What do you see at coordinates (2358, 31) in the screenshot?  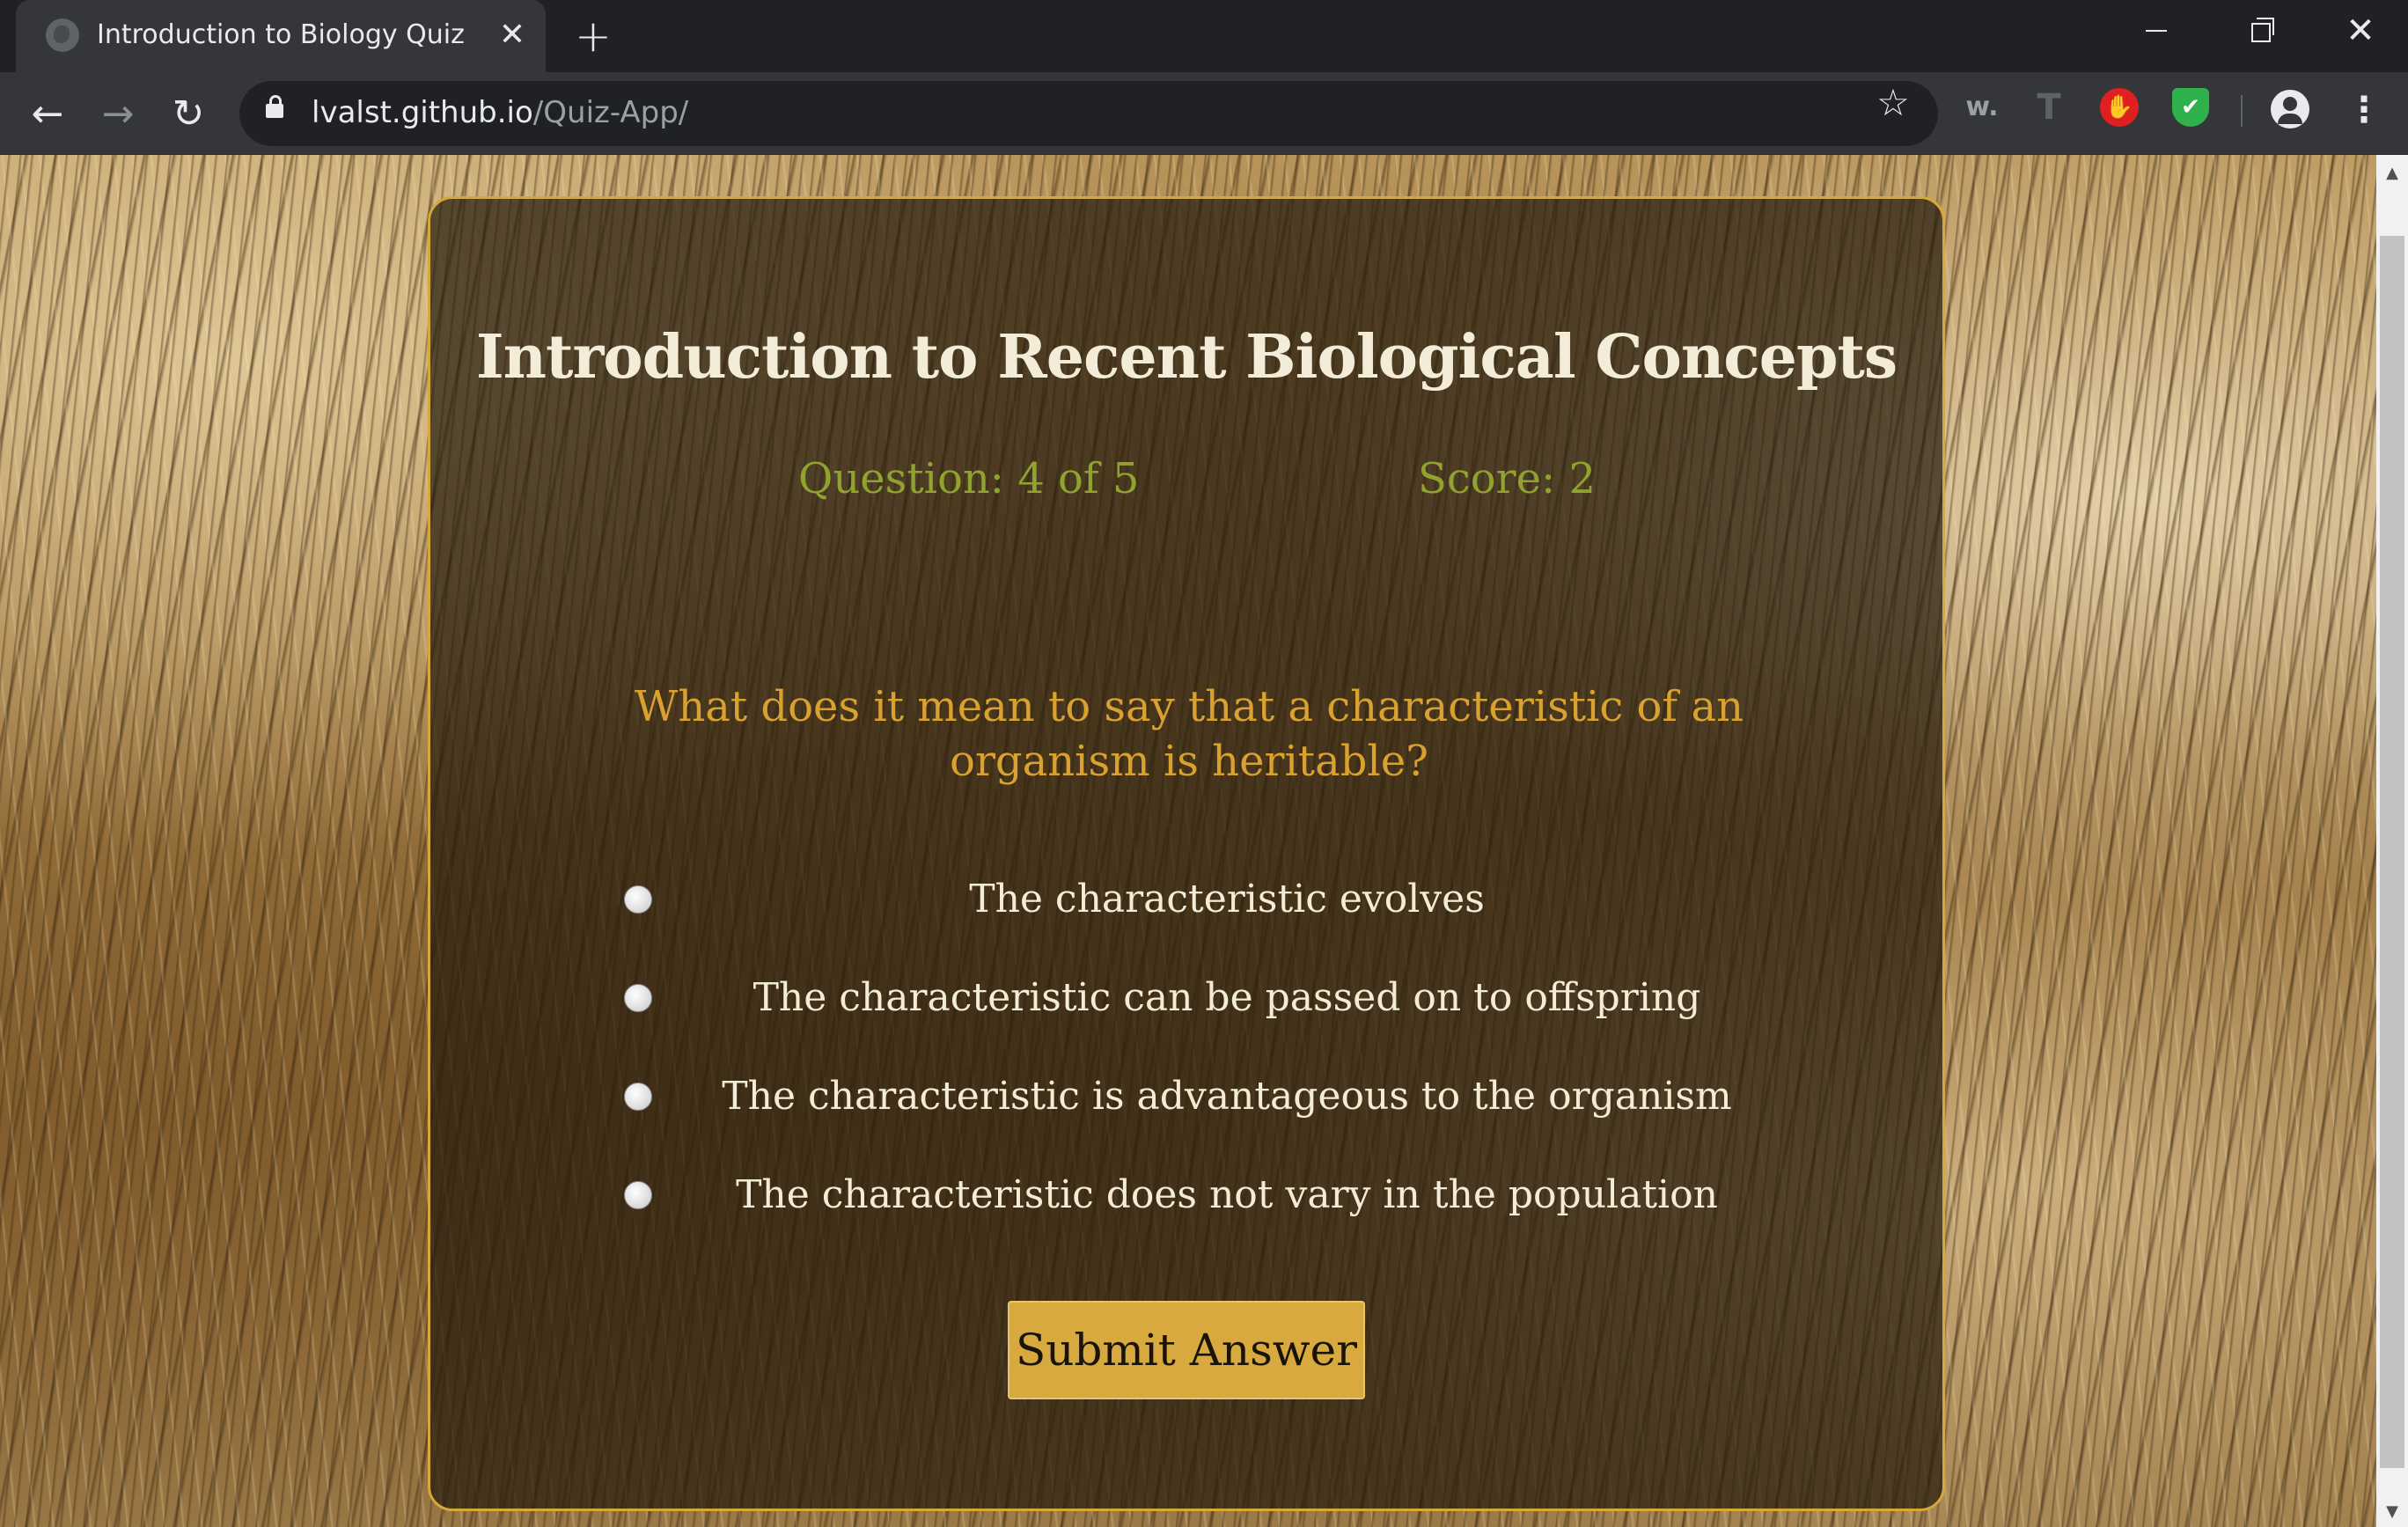 I see `window-close-button: ✕` at bounding box center [2358, 31].